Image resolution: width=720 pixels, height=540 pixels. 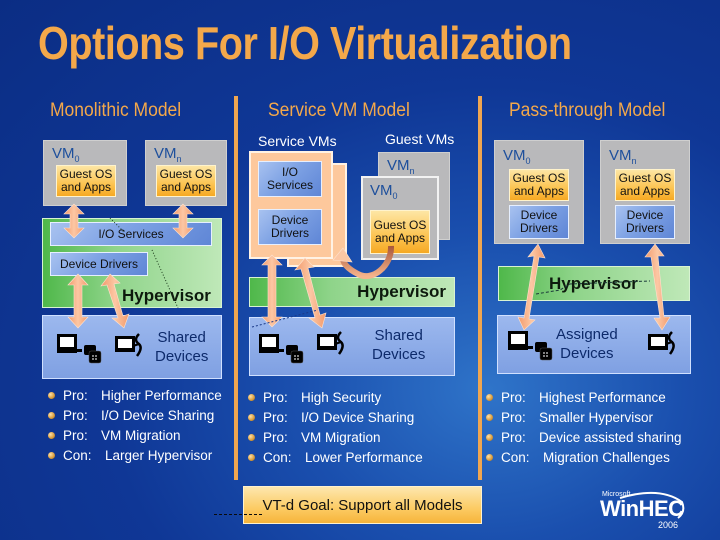 I want to click on monolithic-heading: Monolithic Model, so click(x=116, y=110).